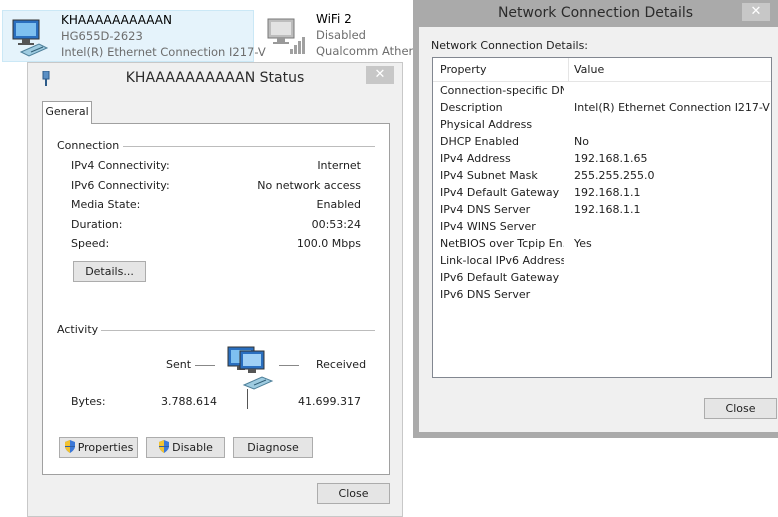 The image size is (778, 517). Describe the element at coordinates (368, 51) in the screenshot. I see `adapter-device: Qualcomm Athero` at that location.